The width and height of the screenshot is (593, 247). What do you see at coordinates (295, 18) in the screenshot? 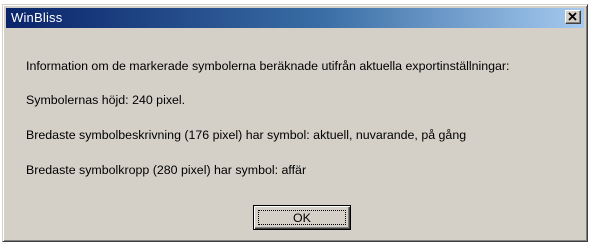
I see `title-bar: WinBliss` at bounding box center [295, 18].